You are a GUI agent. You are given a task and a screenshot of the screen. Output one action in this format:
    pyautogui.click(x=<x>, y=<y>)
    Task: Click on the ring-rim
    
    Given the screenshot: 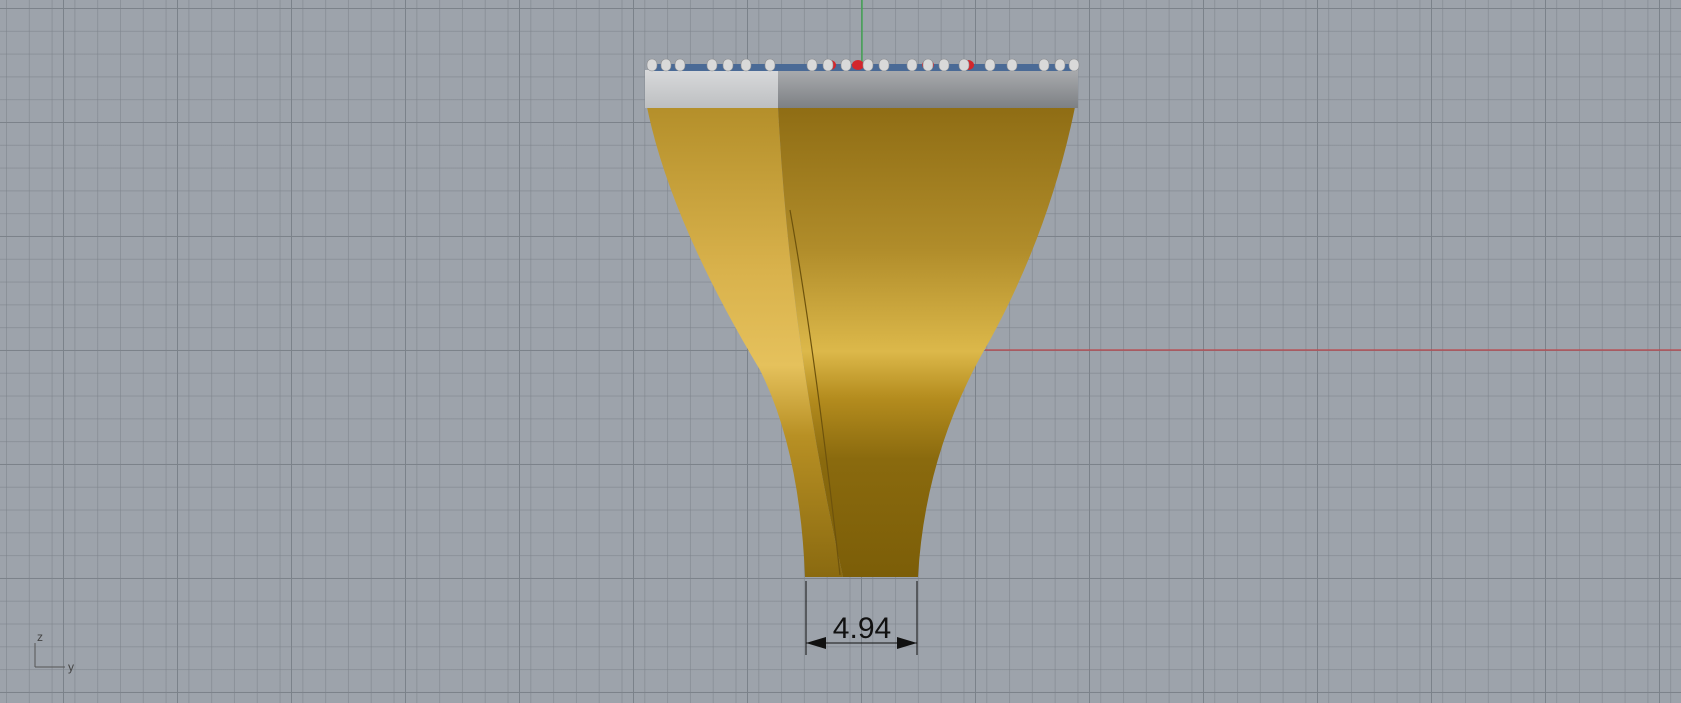 What is the action you would take?
    pyautogui.click(x=861, y=89)
    